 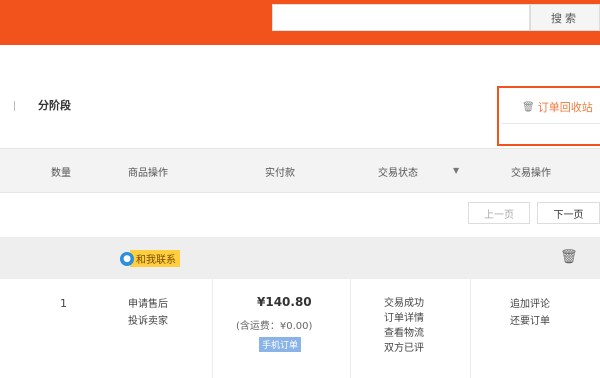 I want to click on recycle-bin-link: 🗑 订单回收站, so click(x=557, y=107).